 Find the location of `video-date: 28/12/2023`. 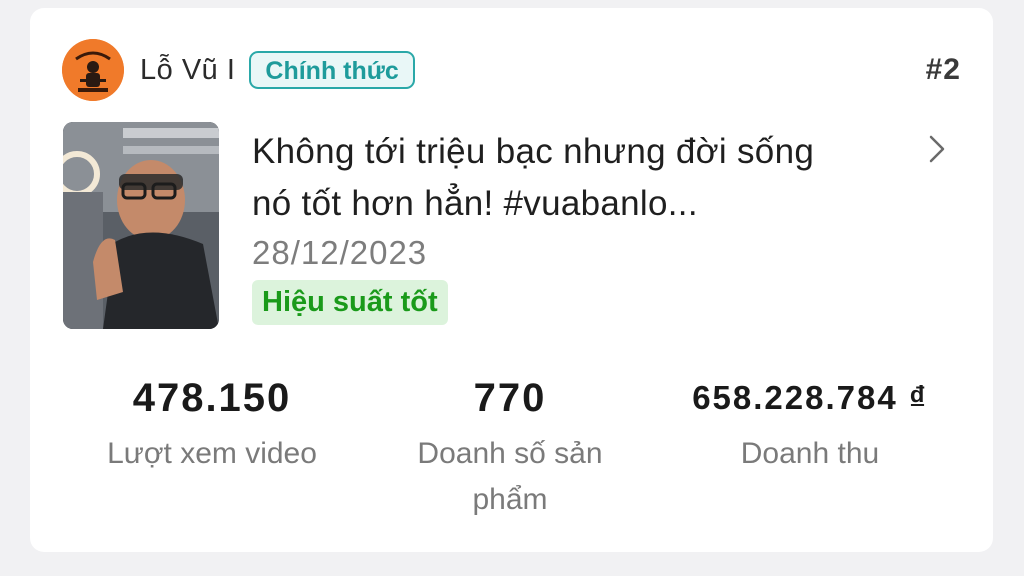

video-date: 28/12/2023 is located at coordinates (340, 252).